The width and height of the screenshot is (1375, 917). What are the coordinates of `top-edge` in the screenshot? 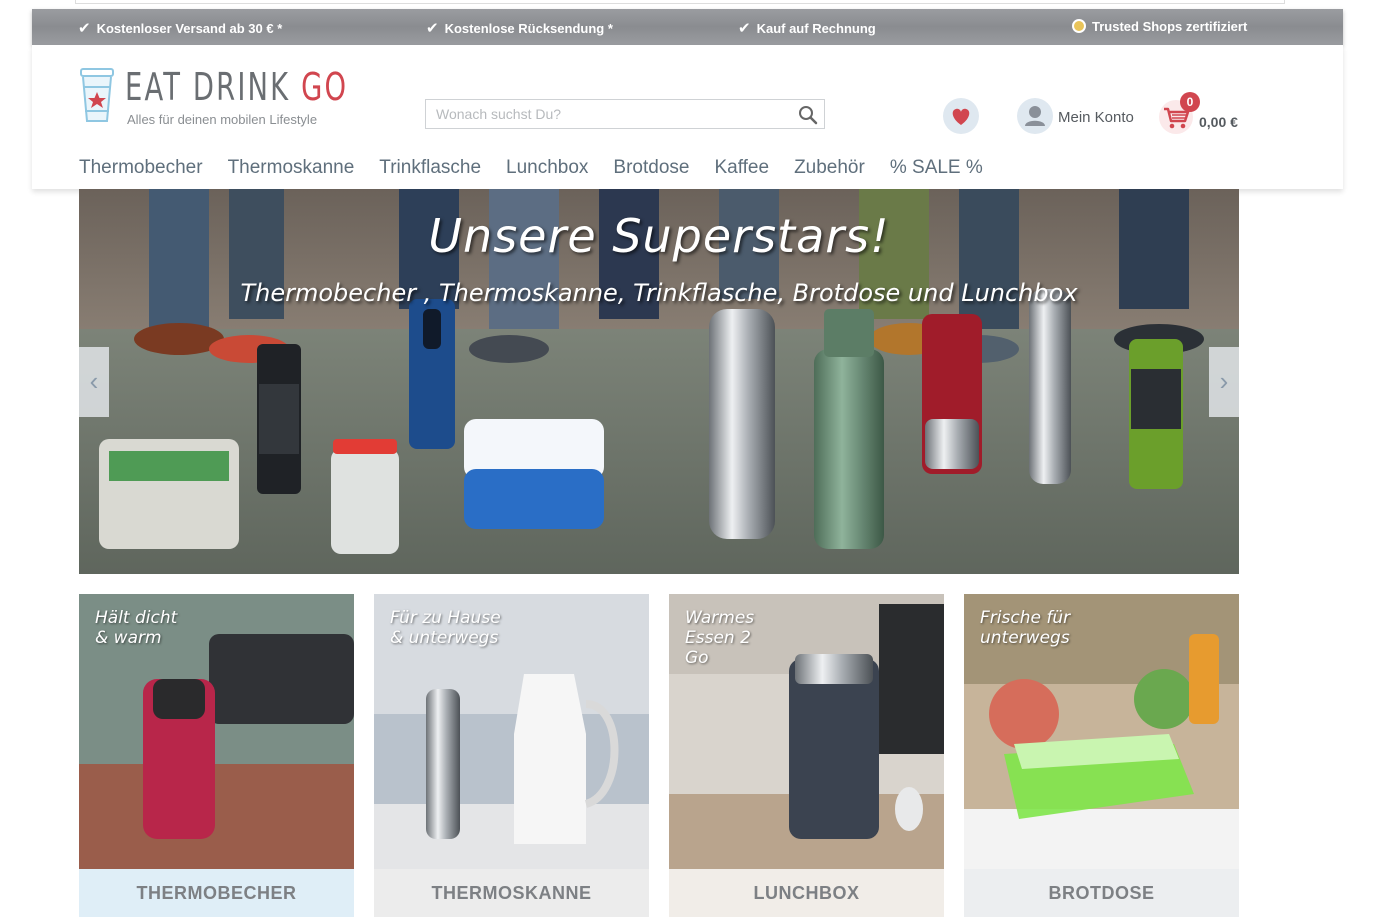 It's located at (680, 2).